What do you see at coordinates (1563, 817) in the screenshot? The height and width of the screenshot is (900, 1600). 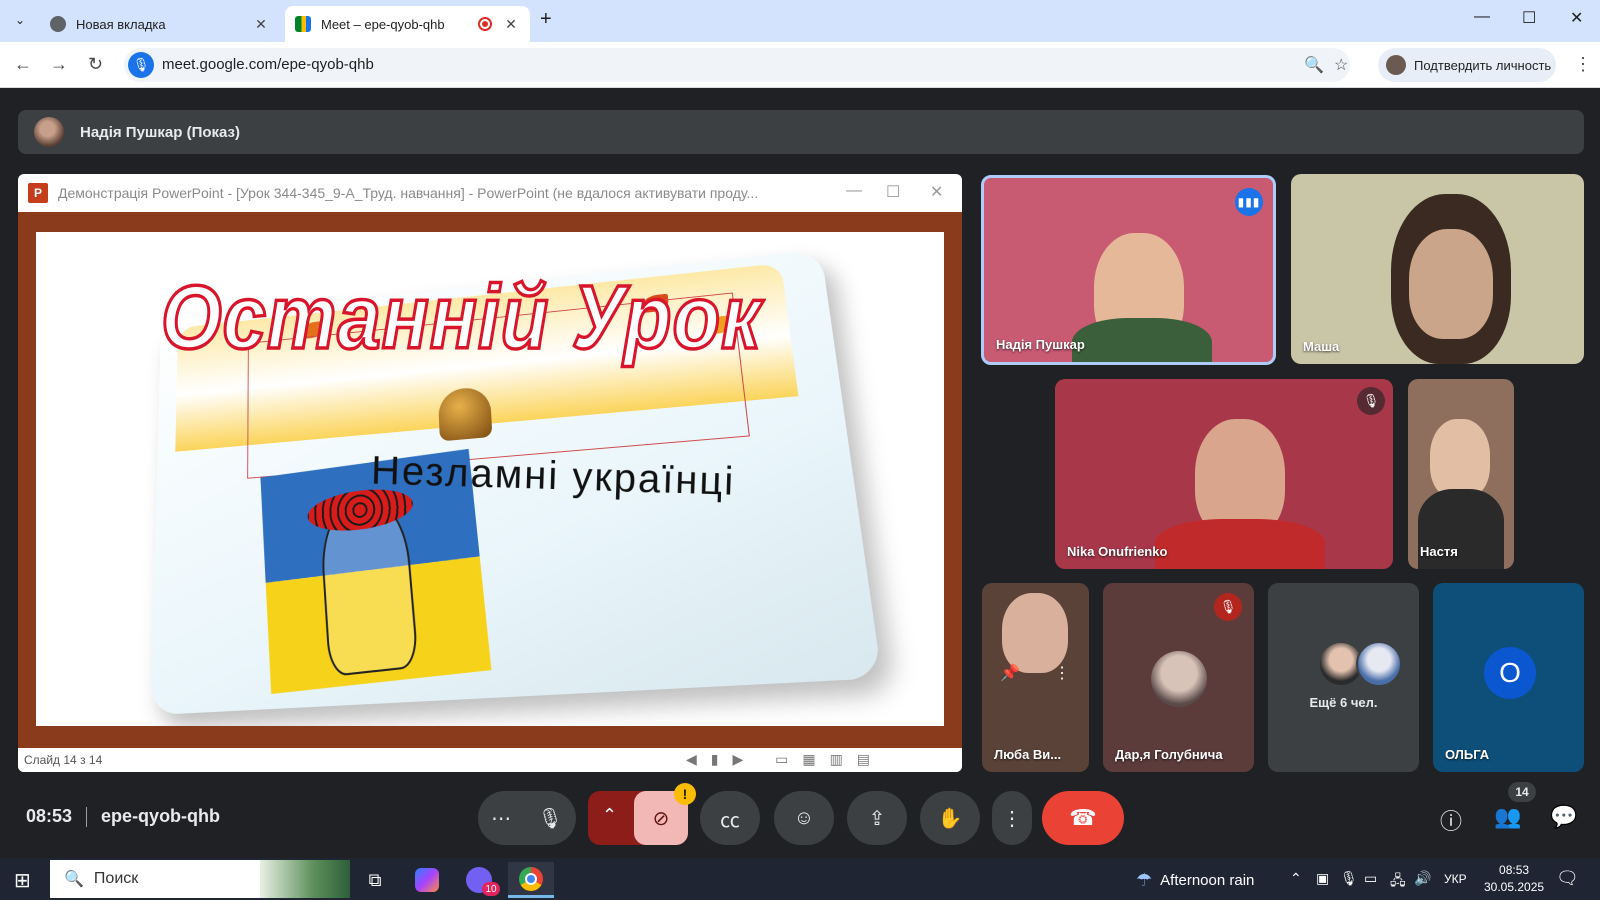 I see `chat-icon: 💬` at bounding box center [1563, 817].